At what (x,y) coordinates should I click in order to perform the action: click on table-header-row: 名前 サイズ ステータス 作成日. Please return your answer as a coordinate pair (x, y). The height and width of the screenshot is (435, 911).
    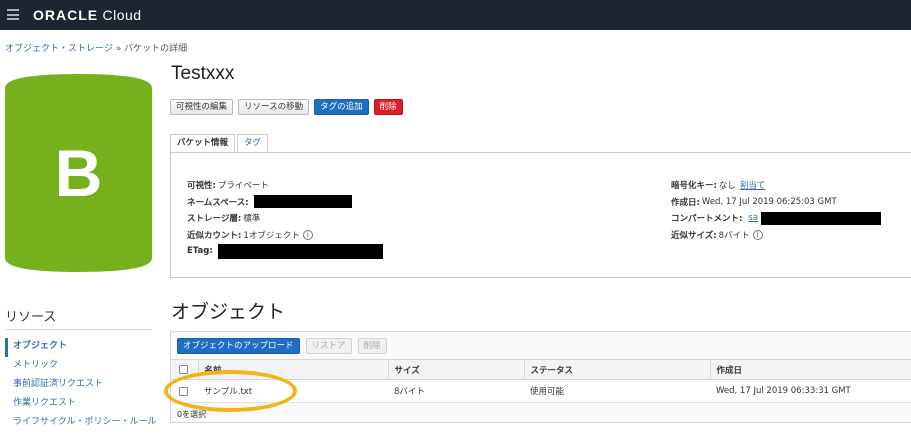
    Looking at the image, I should click on (541, 369).